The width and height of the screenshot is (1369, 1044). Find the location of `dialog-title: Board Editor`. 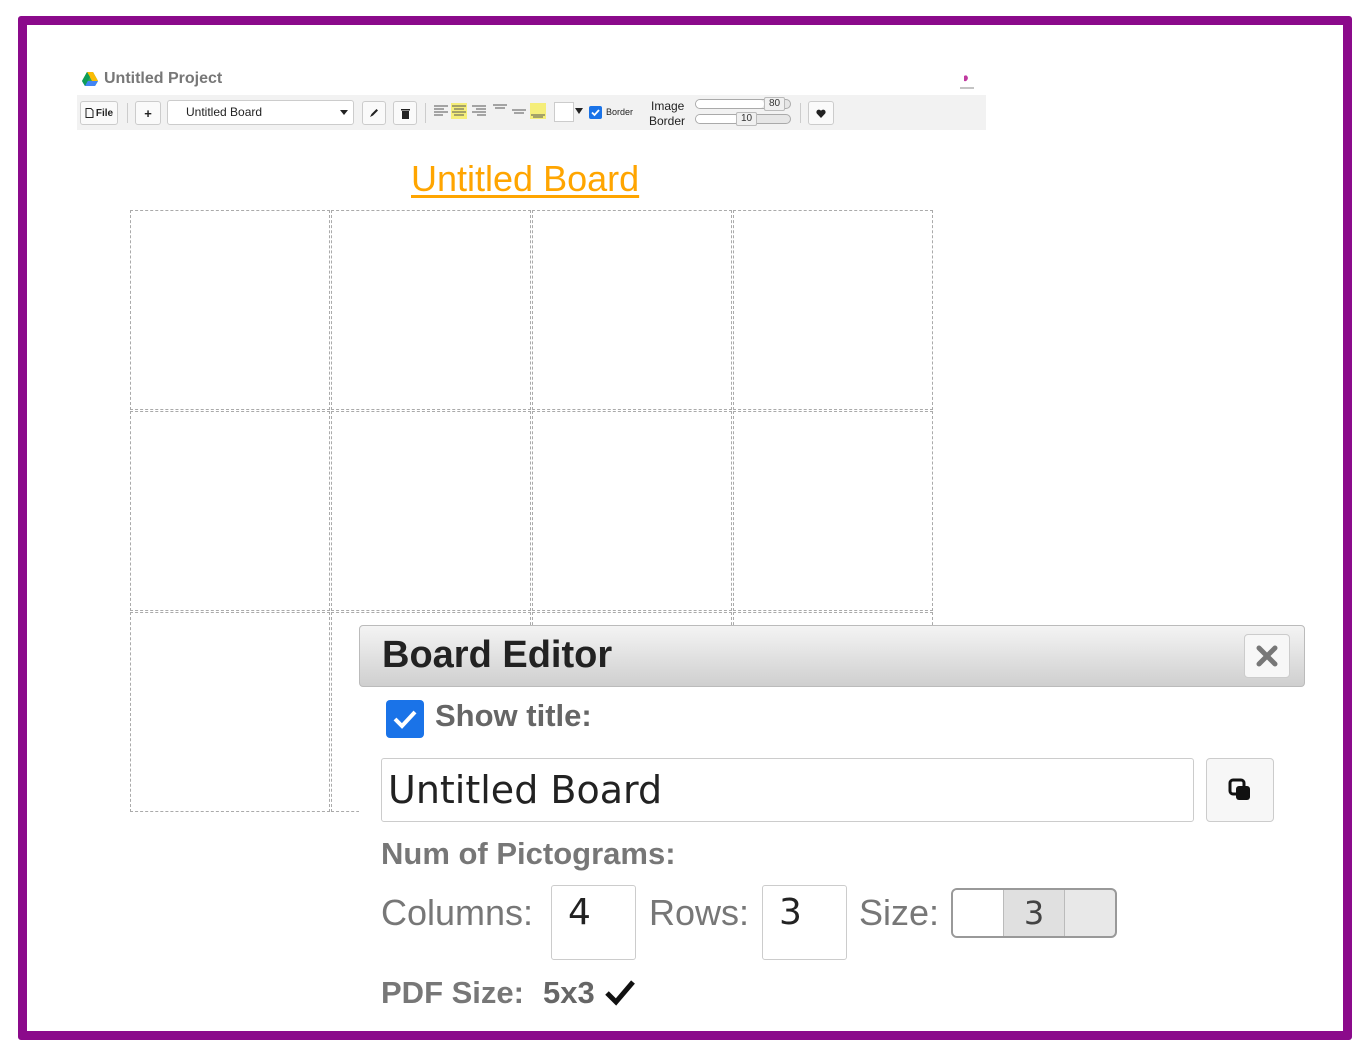

dialog-title: Board Editor is located at coordinates (497, 655).